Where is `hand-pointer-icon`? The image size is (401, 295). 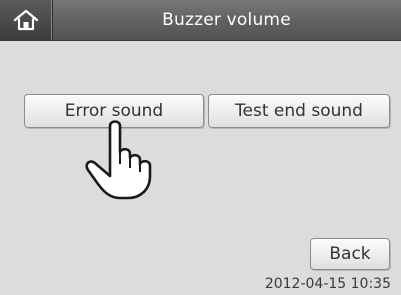
hand-pointer-icon is located at coordinates (118, 160).